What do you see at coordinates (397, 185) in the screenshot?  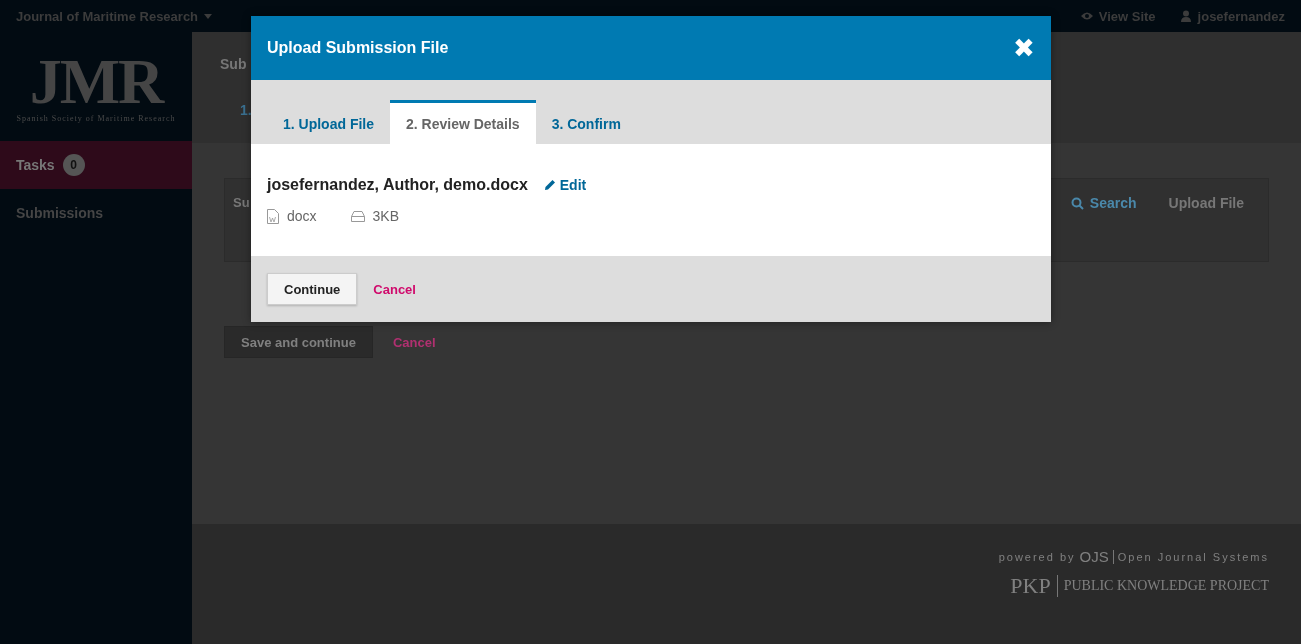 I see `file-name: josefernandez, Author, demo.docx` at bounding box center [397, 185].